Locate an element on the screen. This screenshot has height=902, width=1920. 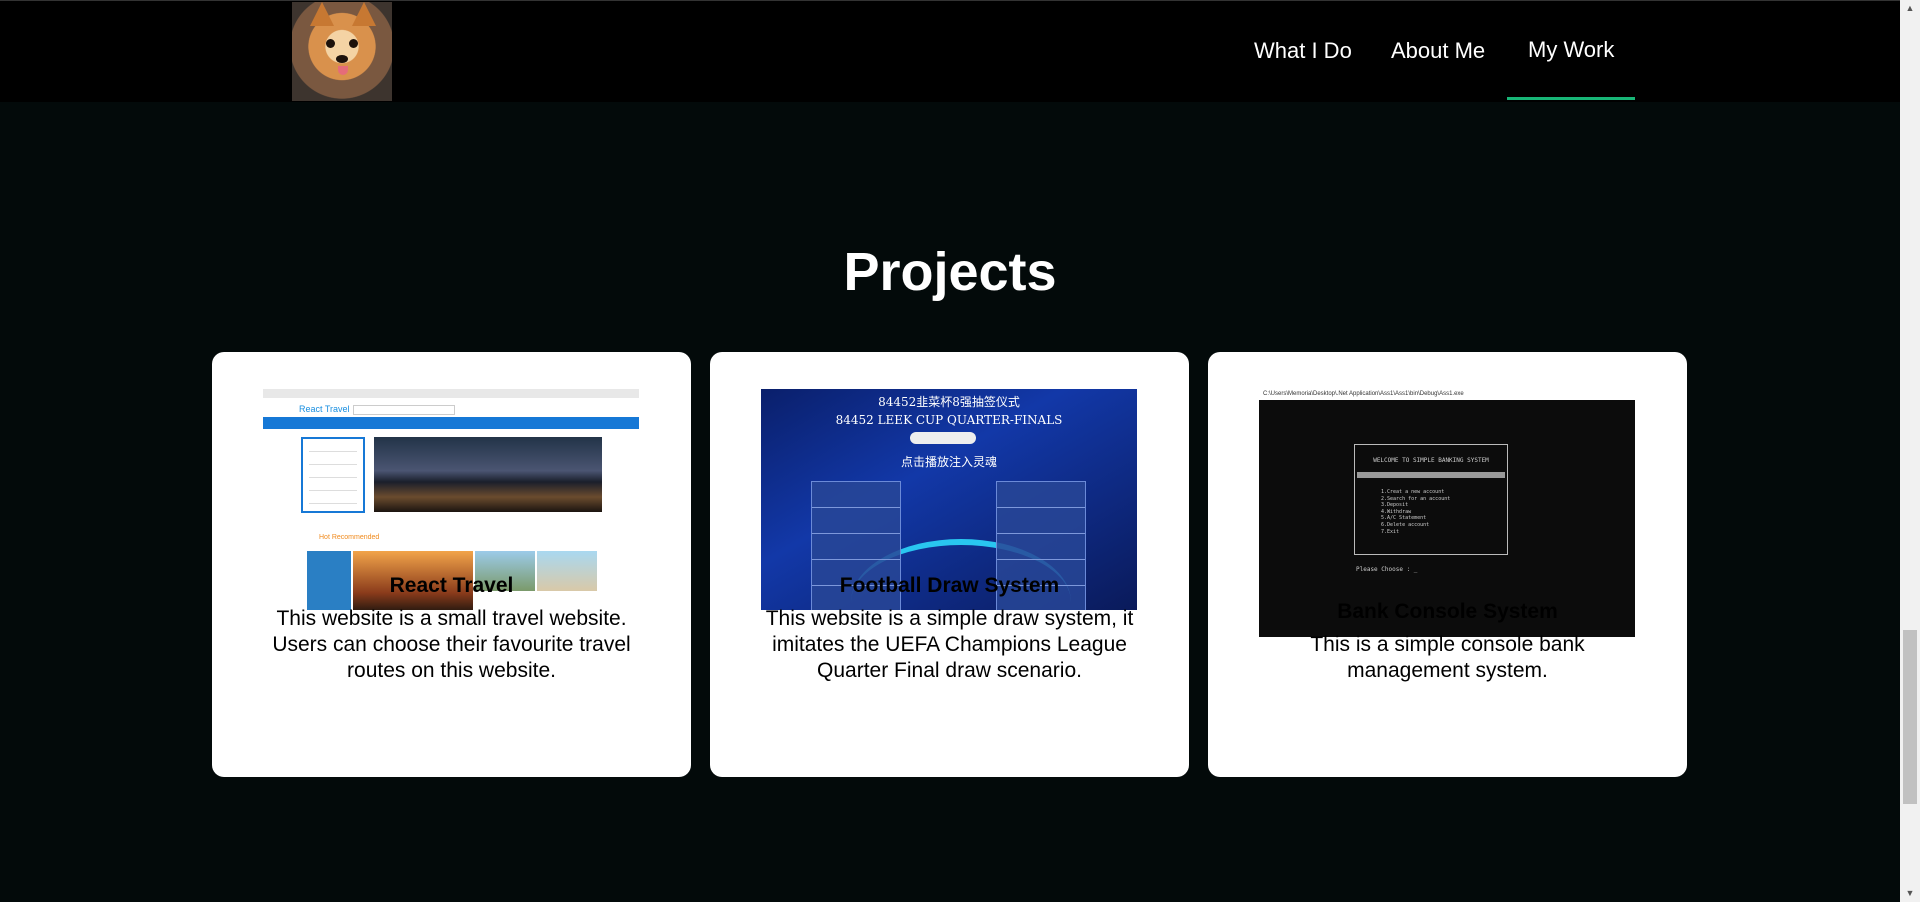
top-navbar: What I Do About Me My Work is located at coordinates (950, 51).